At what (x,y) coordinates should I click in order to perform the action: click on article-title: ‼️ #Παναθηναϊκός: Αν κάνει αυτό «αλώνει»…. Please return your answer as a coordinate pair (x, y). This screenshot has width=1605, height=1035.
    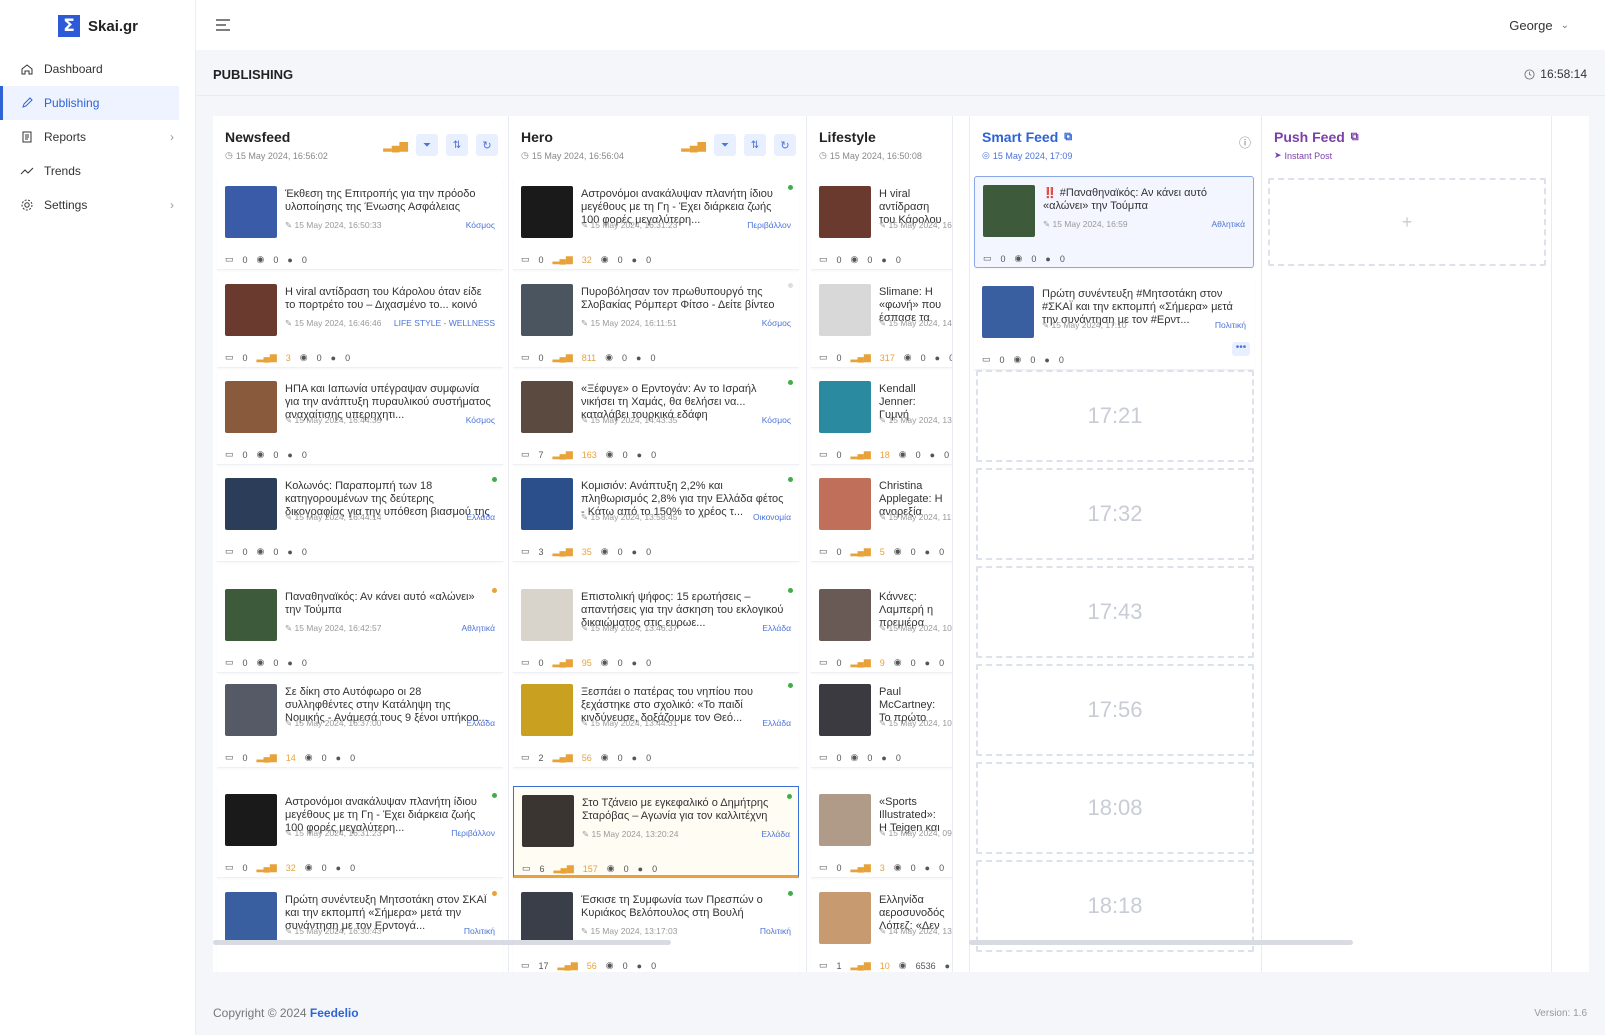
    Looking at the image, I should click on (1142, 200).